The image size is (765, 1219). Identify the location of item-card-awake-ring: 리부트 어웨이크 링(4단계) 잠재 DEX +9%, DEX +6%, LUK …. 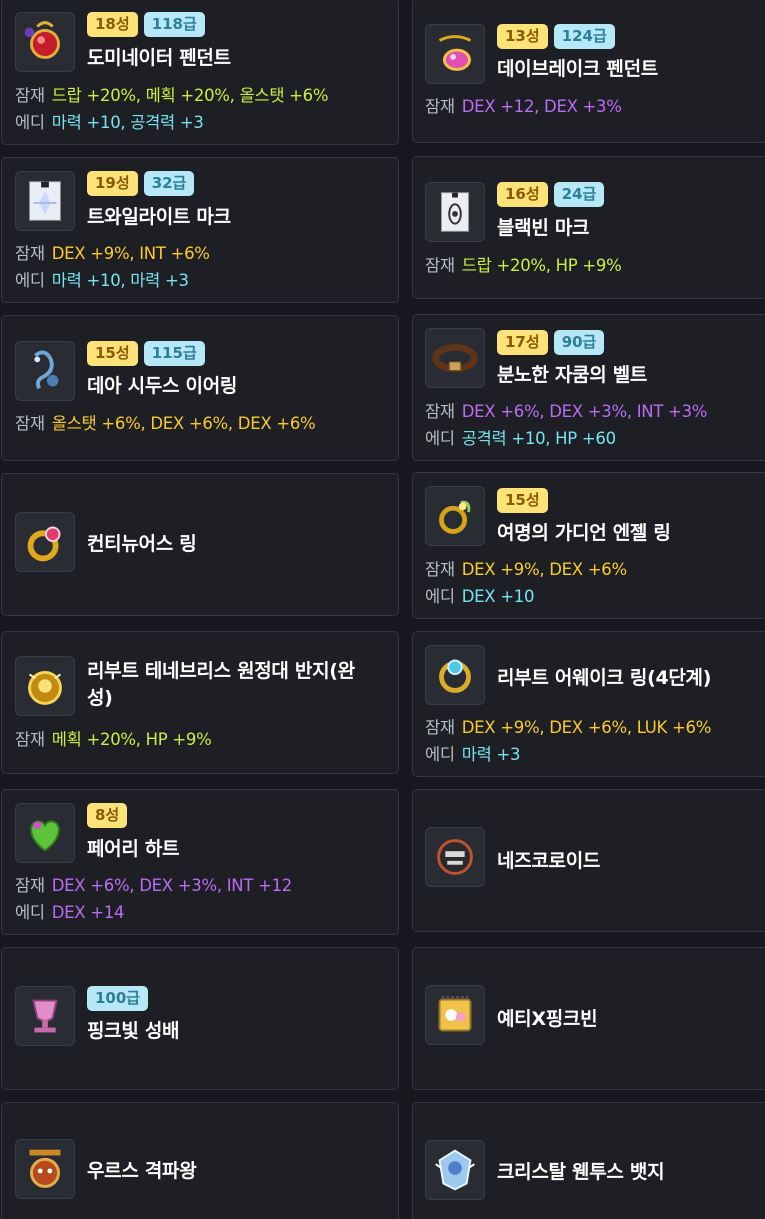
(588, 704).